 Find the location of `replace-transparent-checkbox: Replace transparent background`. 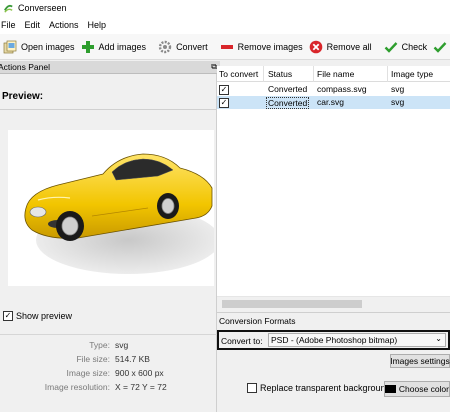

replace-transparent-checkbox: Replace transparent background is located at coordinates (319, 388).